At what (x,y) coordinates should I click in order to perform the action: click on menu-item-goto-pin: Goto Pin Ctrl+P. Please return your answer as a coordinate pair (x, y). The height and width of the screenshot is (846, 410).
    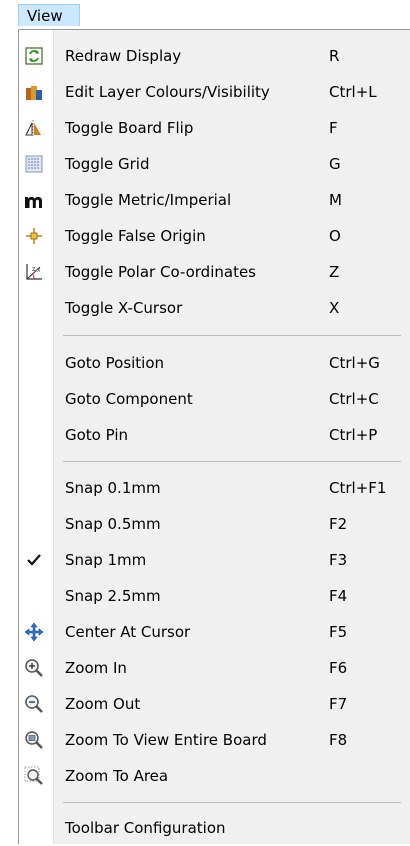
    Looking at the image, I should click on (214, 435).